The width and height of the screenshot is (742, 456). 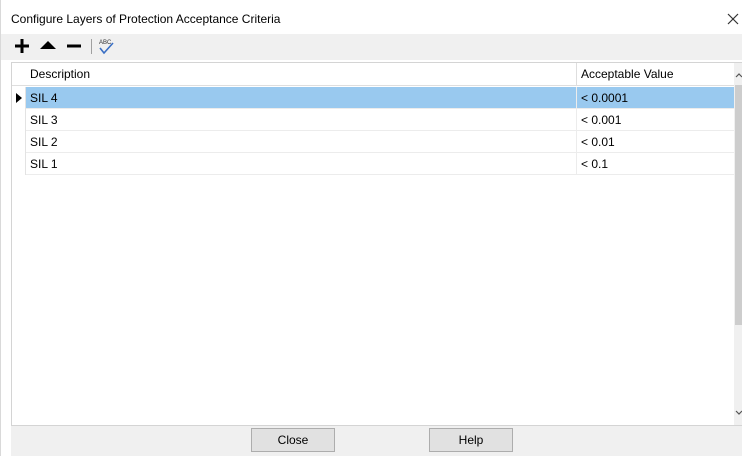 What do you see at coordinates (655, 142) in the screenshot?
I see `cell-acceptable-value: < 0.01` at bounding box center [655, 142].